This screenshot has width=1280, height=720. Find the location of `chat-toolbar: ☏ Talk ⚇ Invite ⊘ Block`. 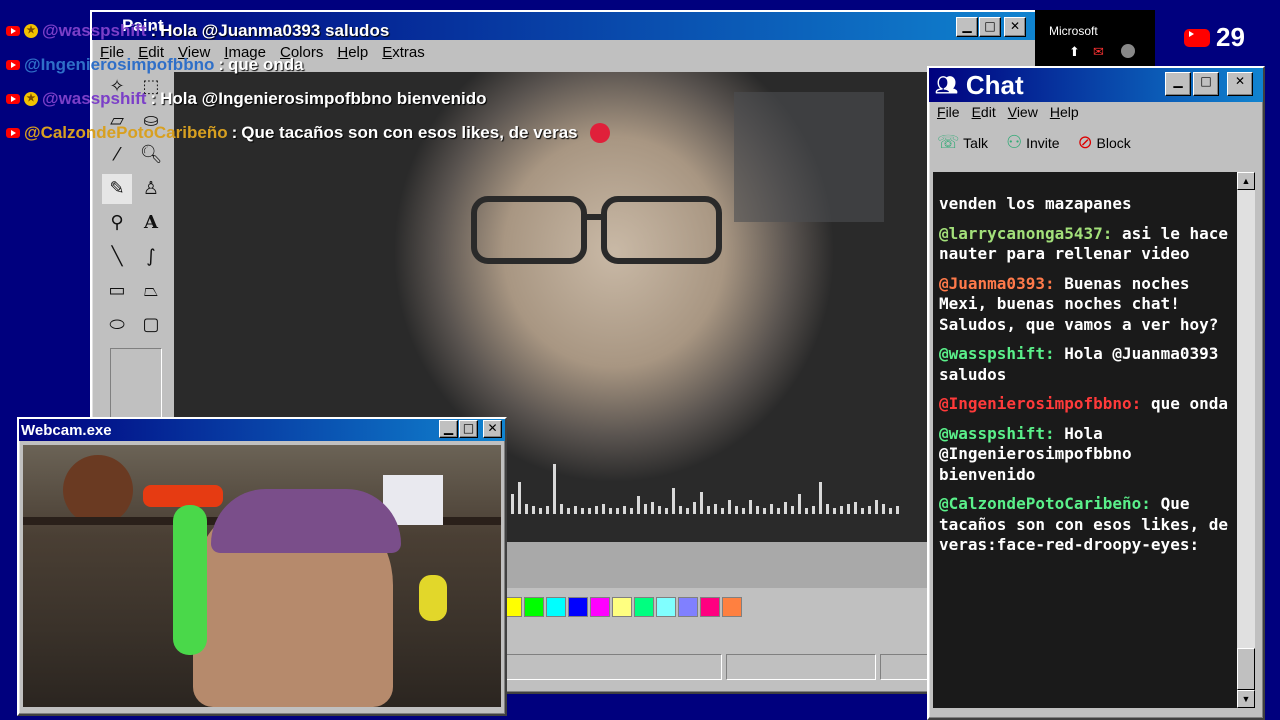

chat-toolbar: ☏ Talk ⚇ Invite ⊘ Block is located at coordinates (1034, 142).